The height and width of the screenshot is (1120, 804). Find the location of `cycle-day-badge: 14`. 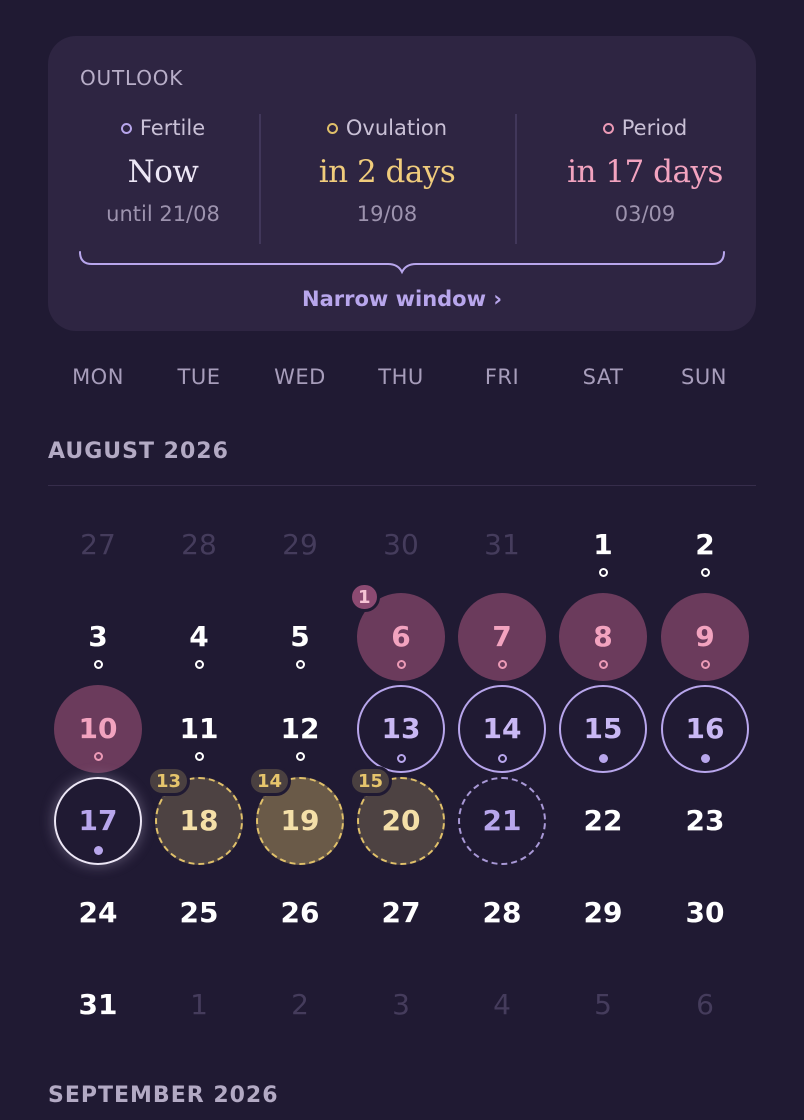

cycle-day-badge: 14 is located at coordinates (270, 781).